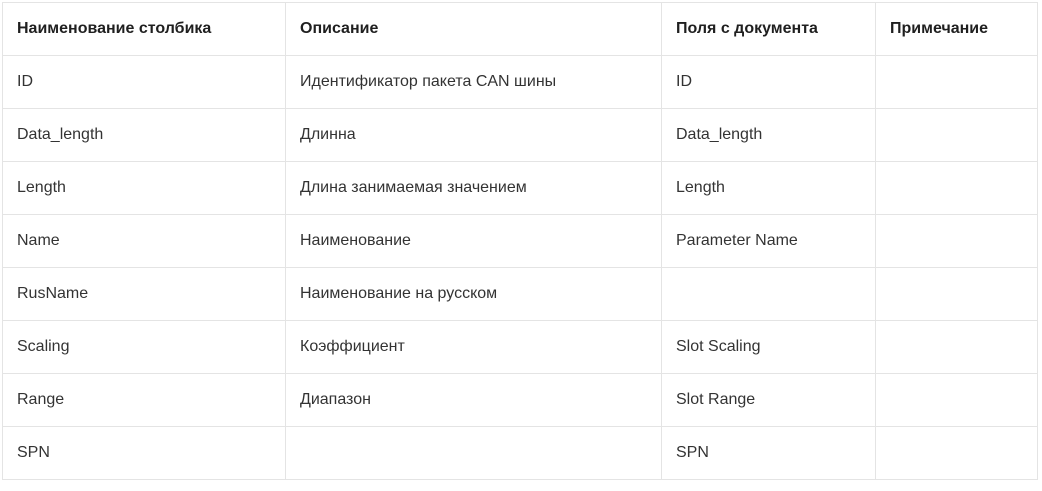  What do you see at coordinates (144, 241) in the screenshot?
I see `cell-name: Name` at bounding box center [144, 241].